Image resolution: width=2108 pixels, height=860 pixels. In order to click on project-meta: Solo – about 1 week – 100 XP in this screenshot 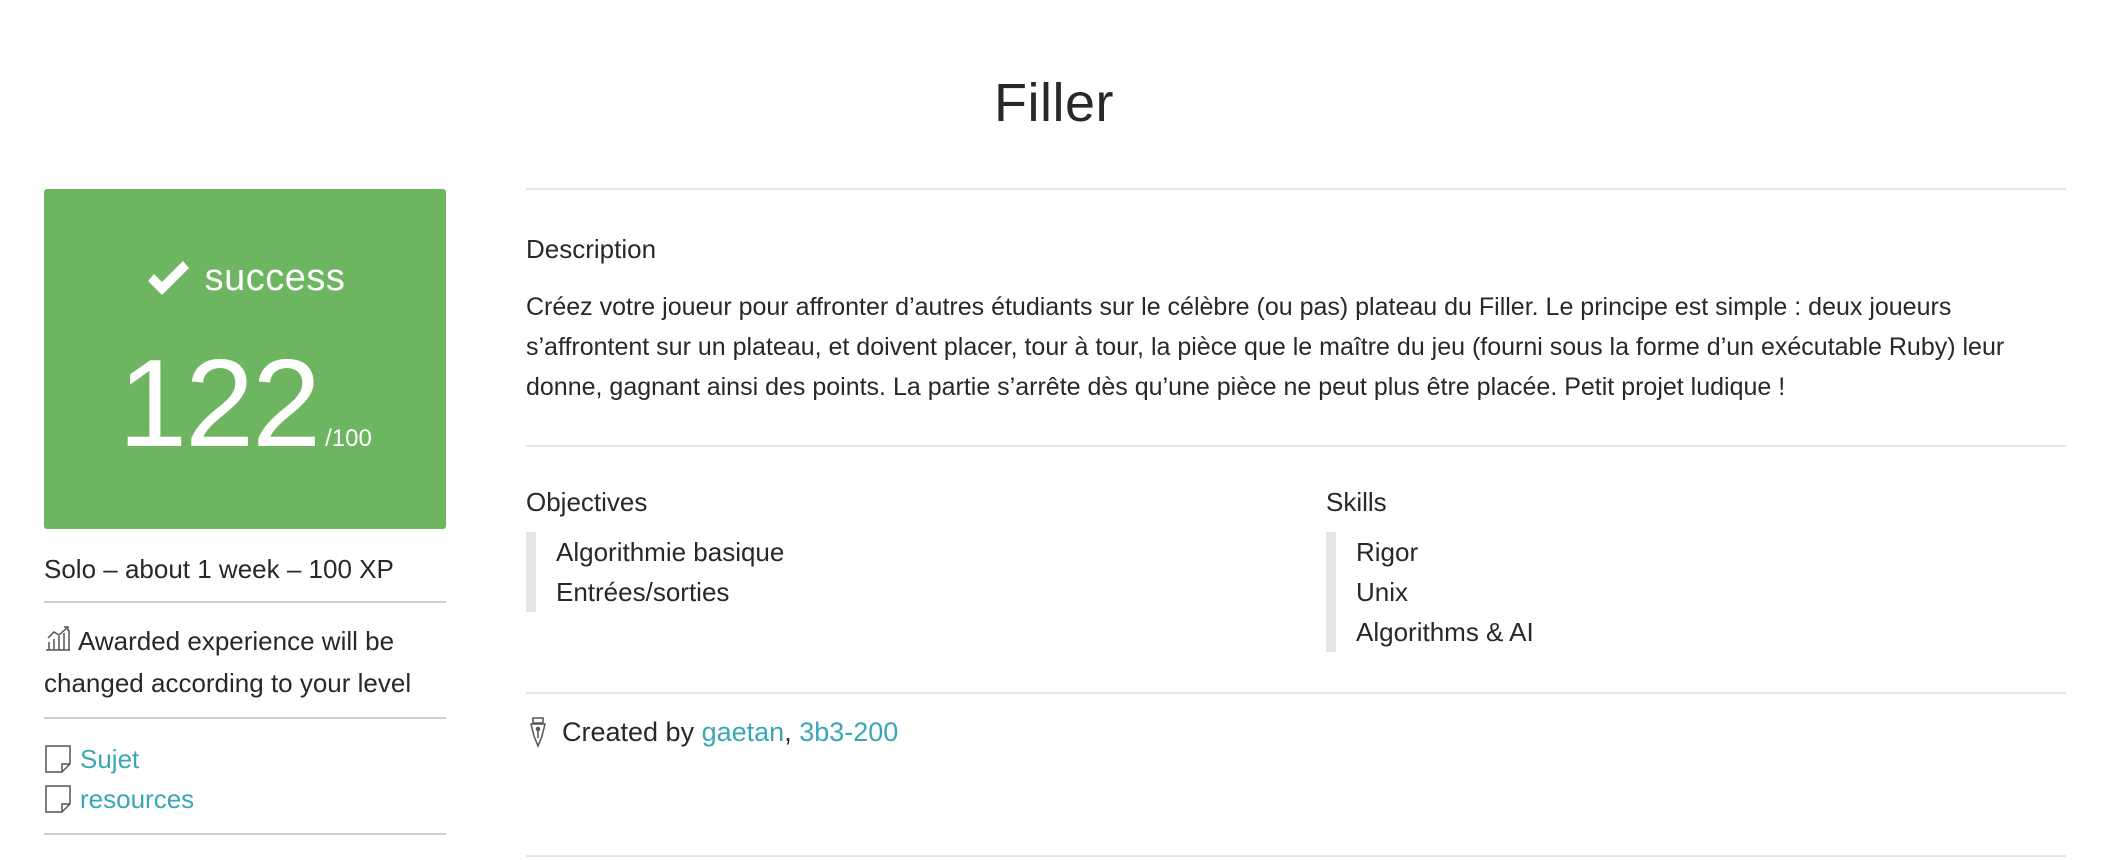, I will do `click(245, 577)`.